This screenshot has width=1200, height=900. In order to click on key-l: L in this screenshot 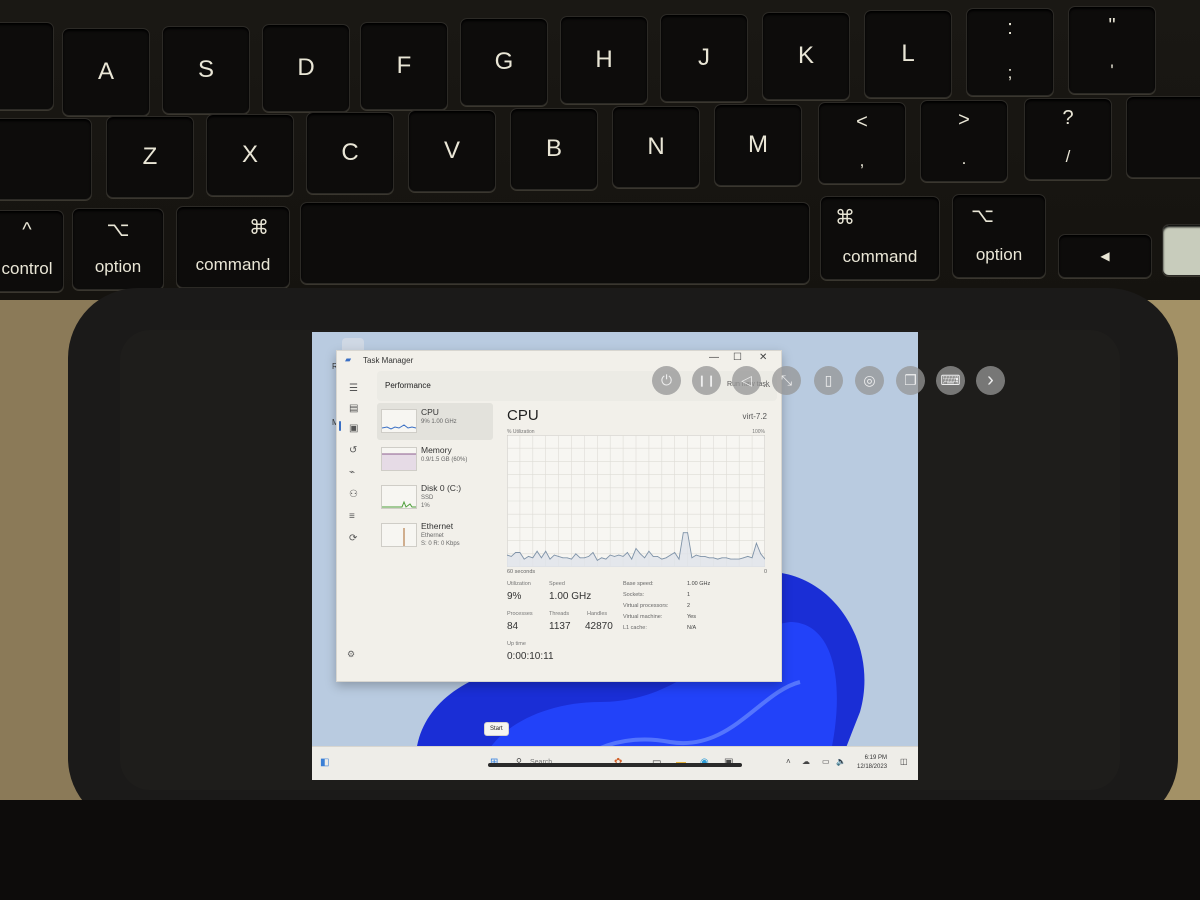, I will do `click(908, 54)`.